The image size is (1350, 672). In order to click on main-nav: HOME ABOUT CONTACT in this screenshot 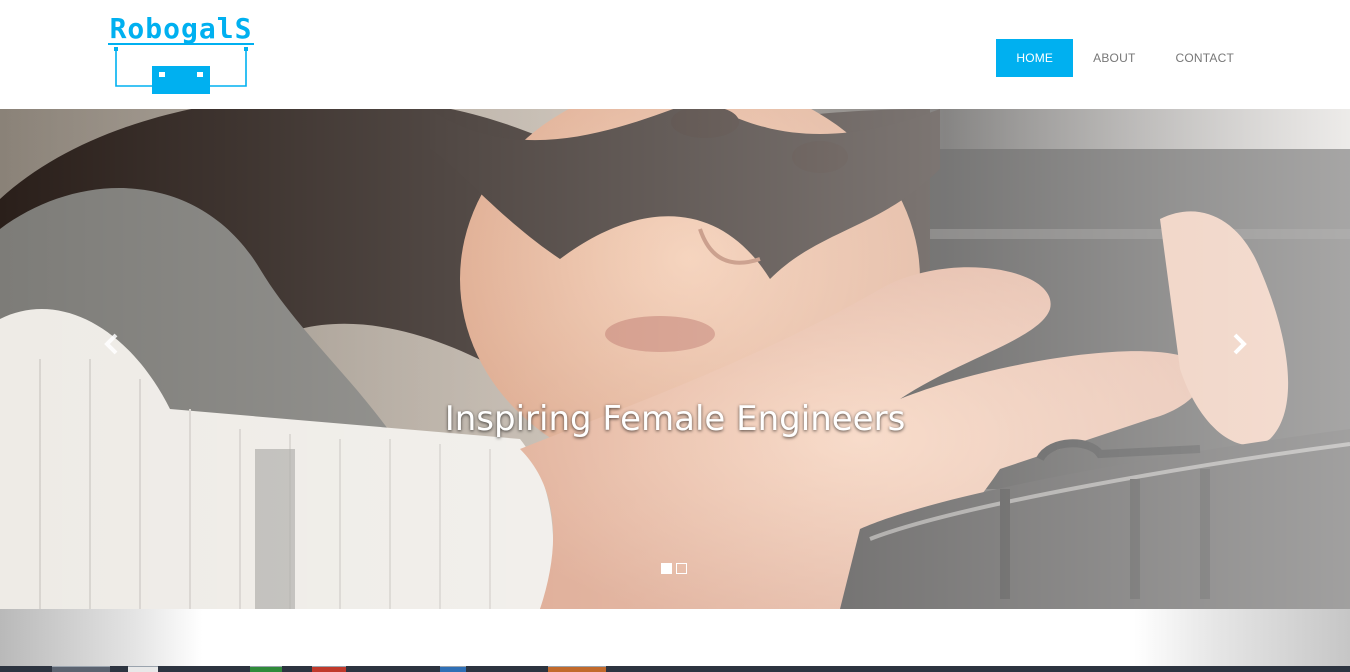, I will do `click(1125, 58)`.